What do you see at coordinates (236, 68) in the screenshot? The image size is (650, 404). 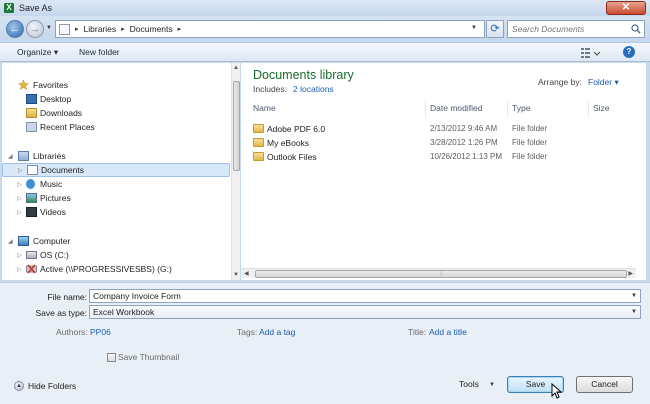 I see `scroll-up-icon: ▲` at bounding box center [236, 68].